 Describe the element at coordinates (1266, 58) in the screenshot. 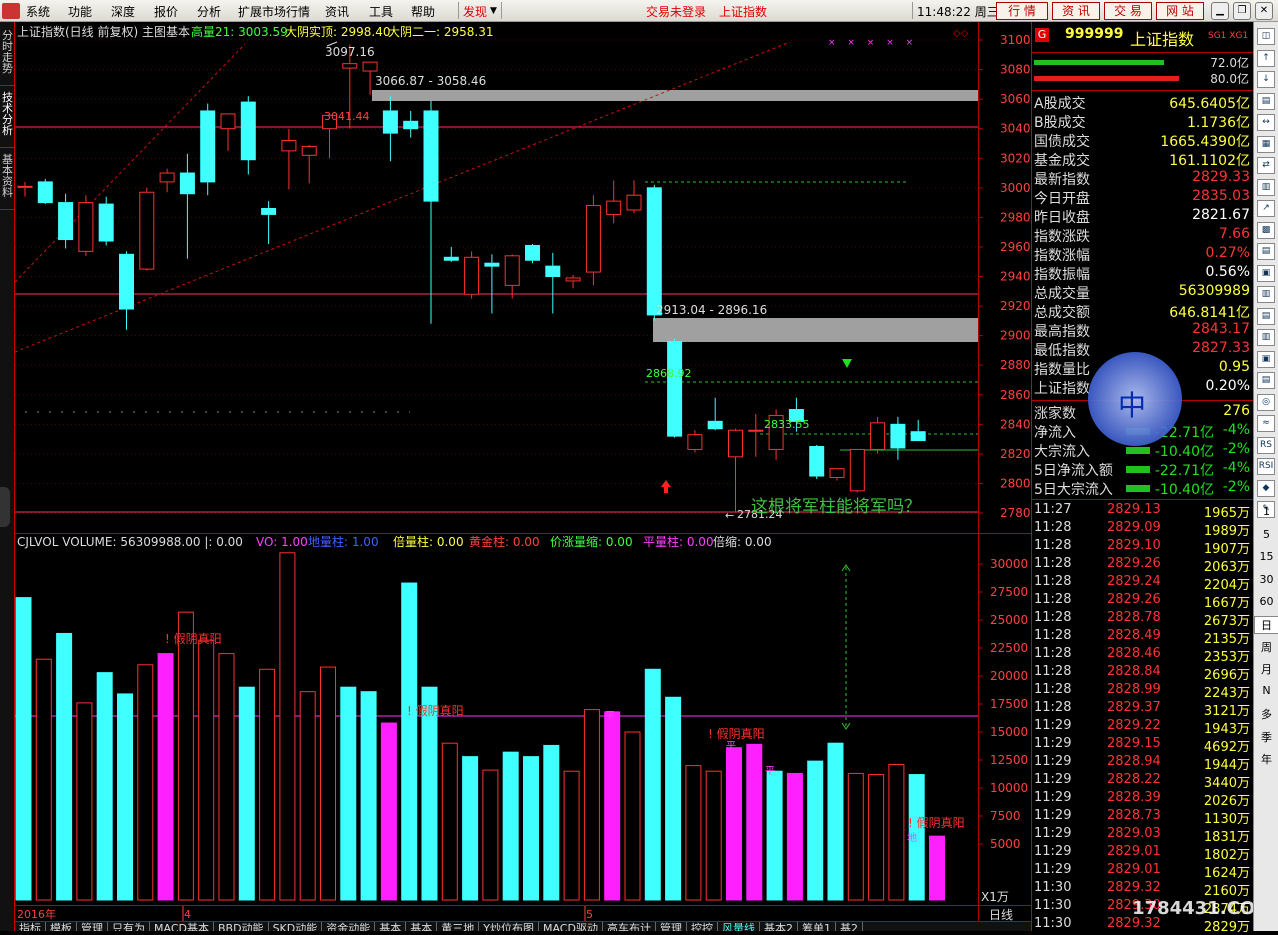

I see `tool-icon: ↑` at that location.